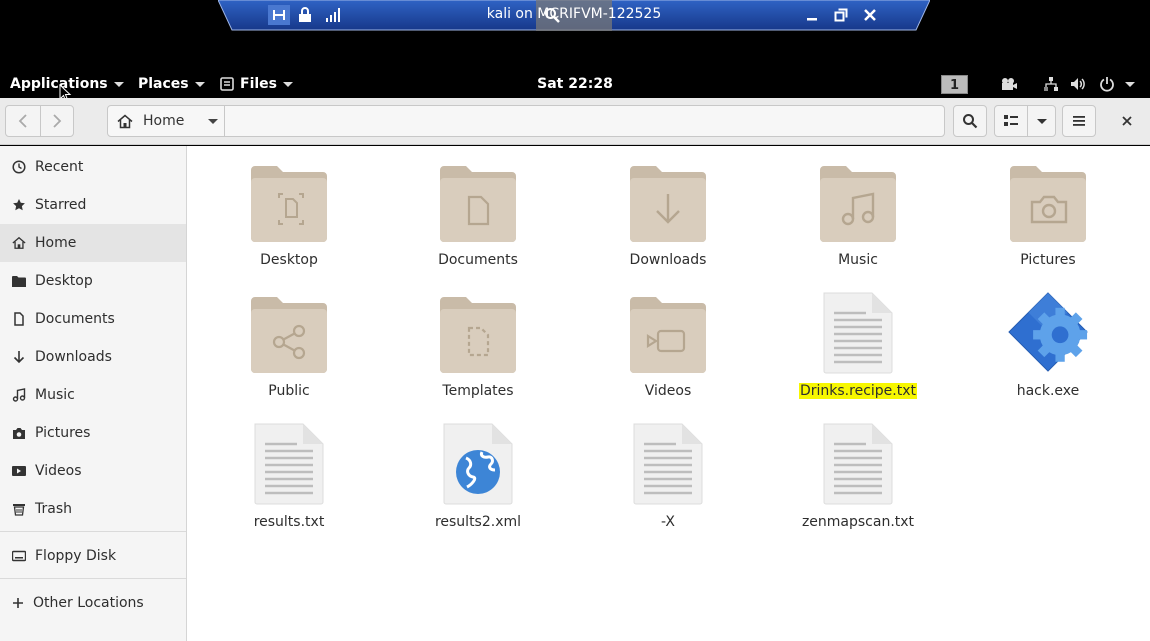  I want to click on file-item-x: -X, so click(668, 476).